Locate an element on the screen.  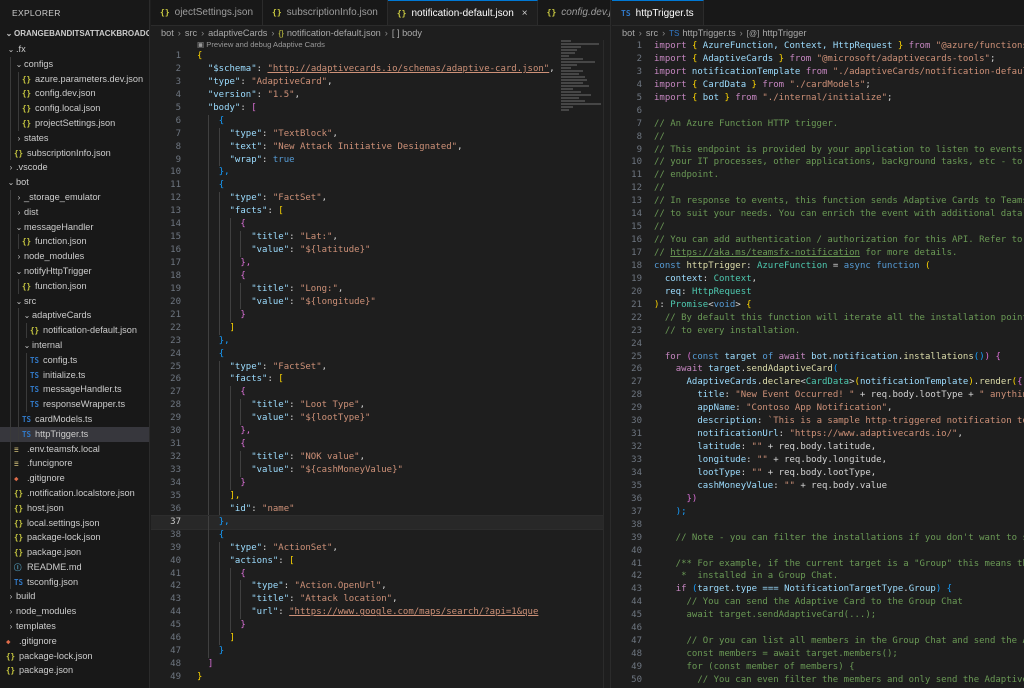
tree-folder: › .vscode is located at coordinates (74, 167).